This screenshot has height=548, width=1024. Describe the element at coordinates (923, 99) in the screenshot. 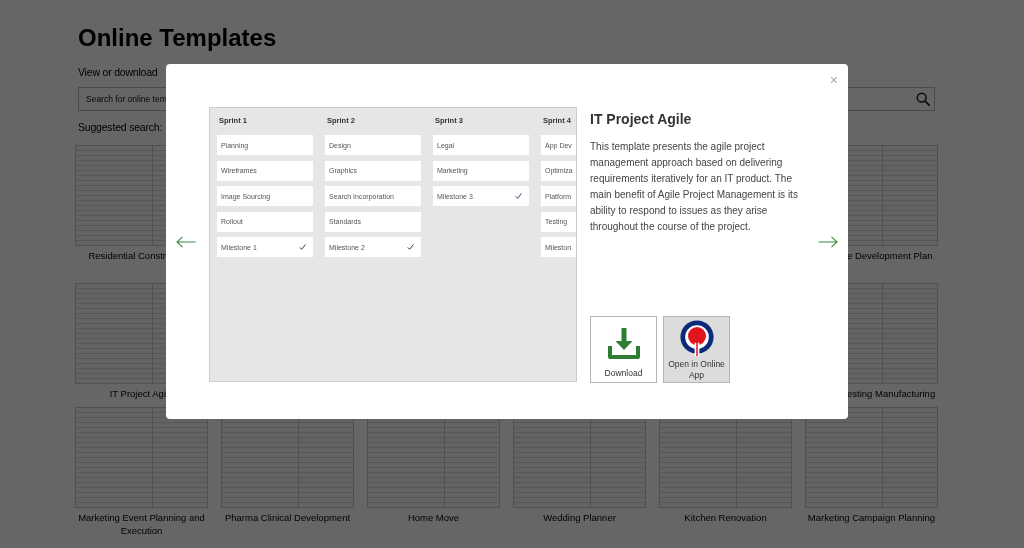

I see `search-icon` at that location.